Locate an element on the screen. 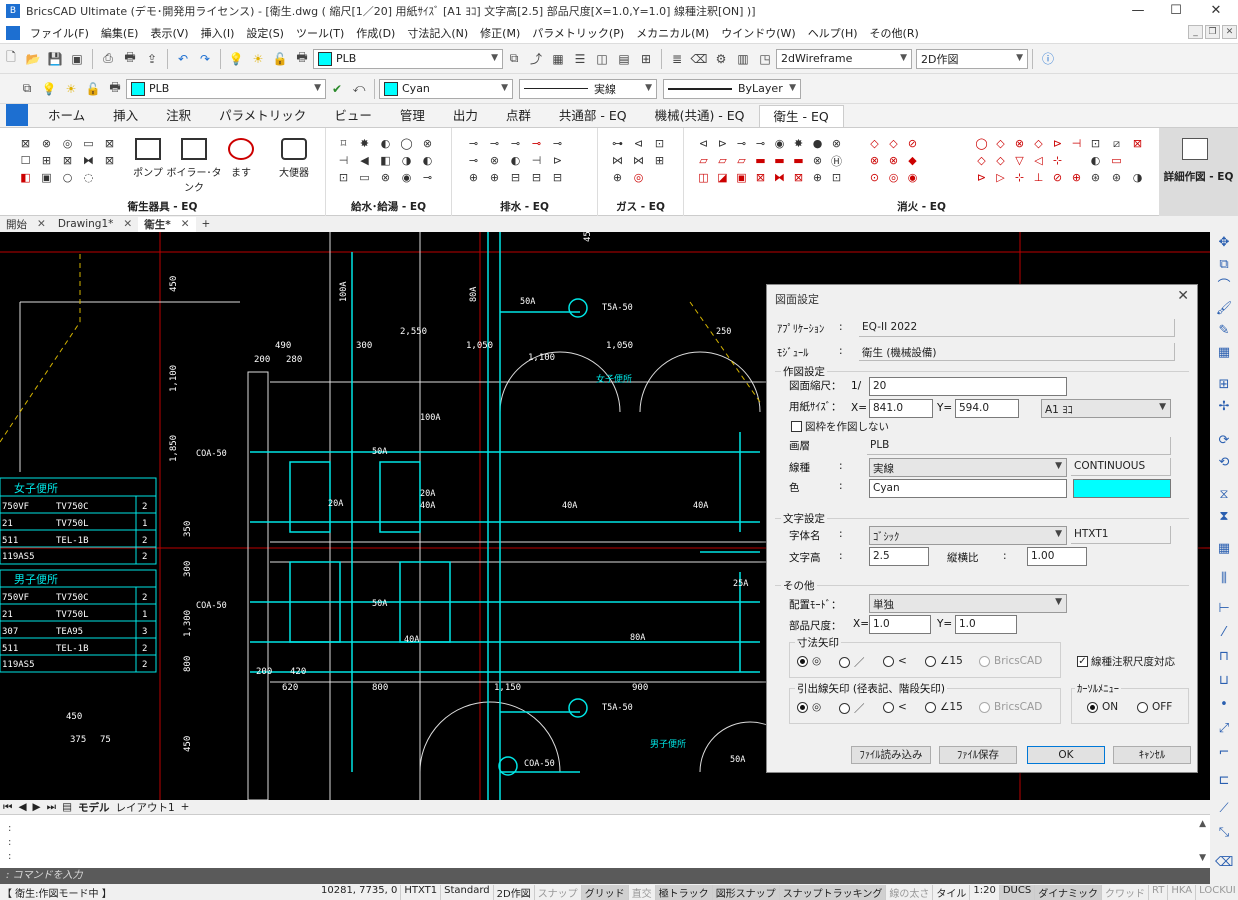 Image resolution: width=1238 pixels, height=900 pixels. status-item: グリッド is located at coordinates (605, 892).